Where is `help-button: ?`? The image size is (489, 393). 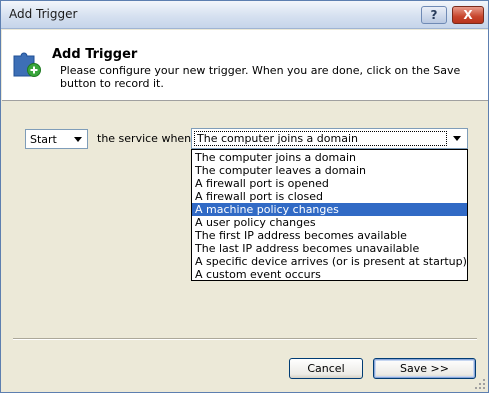
help-button: ? is located at coordinates (434, 15).